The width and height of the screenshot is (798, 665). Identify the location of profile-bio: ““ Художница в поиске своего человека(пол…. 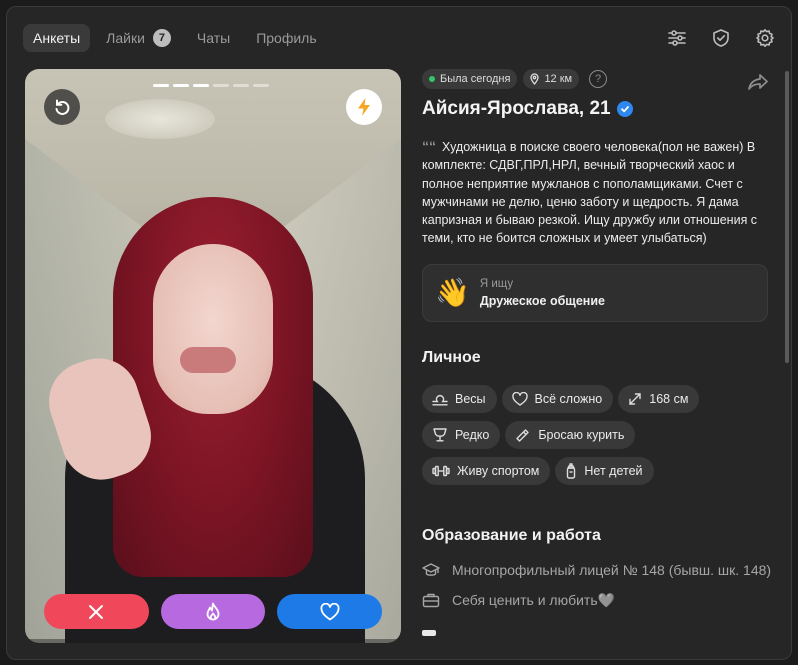
(594, 192).